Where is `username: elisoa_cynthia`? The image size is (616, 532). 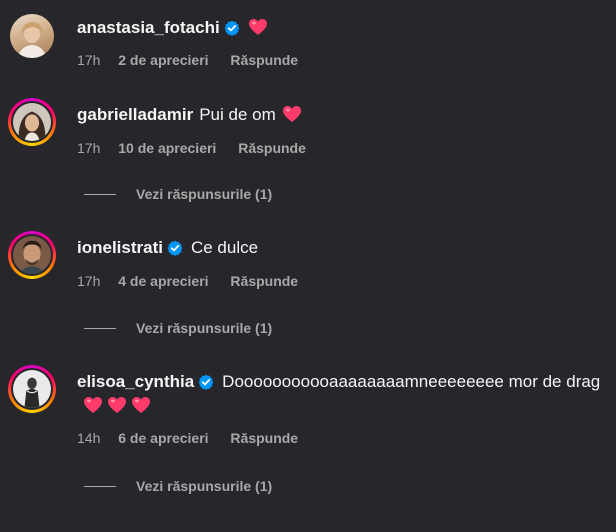 username: elisoa_cynthia is located at coordinates (135, 381).